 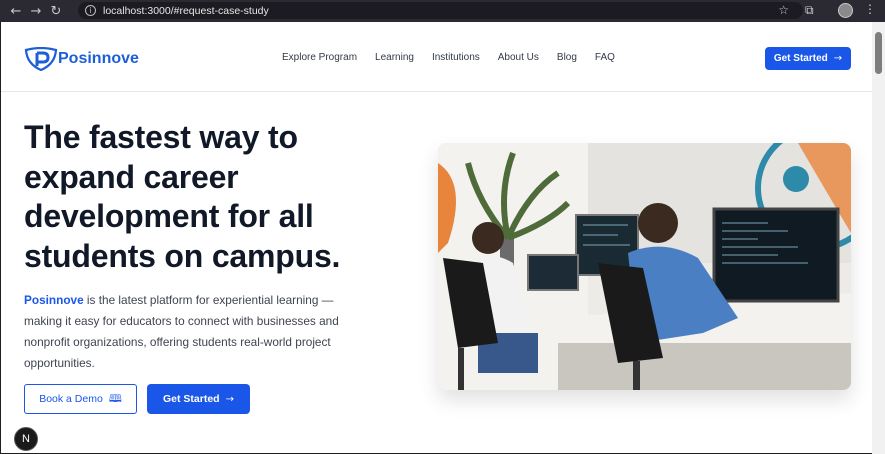 What do you see at coordinates (98, 58) in the screenshot?
I see `brand-name: Posinnove` at bounding box center [98, 58].